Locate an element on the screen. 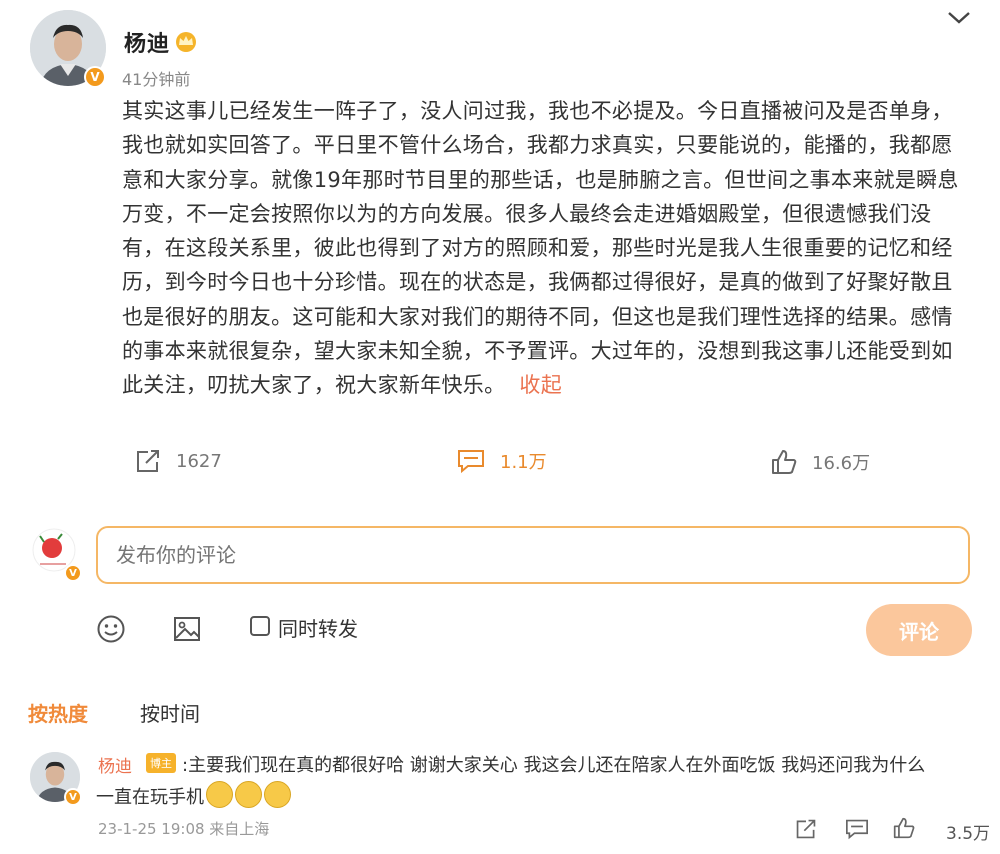  repost-count: 1627 is located at coordinates (199, 461).